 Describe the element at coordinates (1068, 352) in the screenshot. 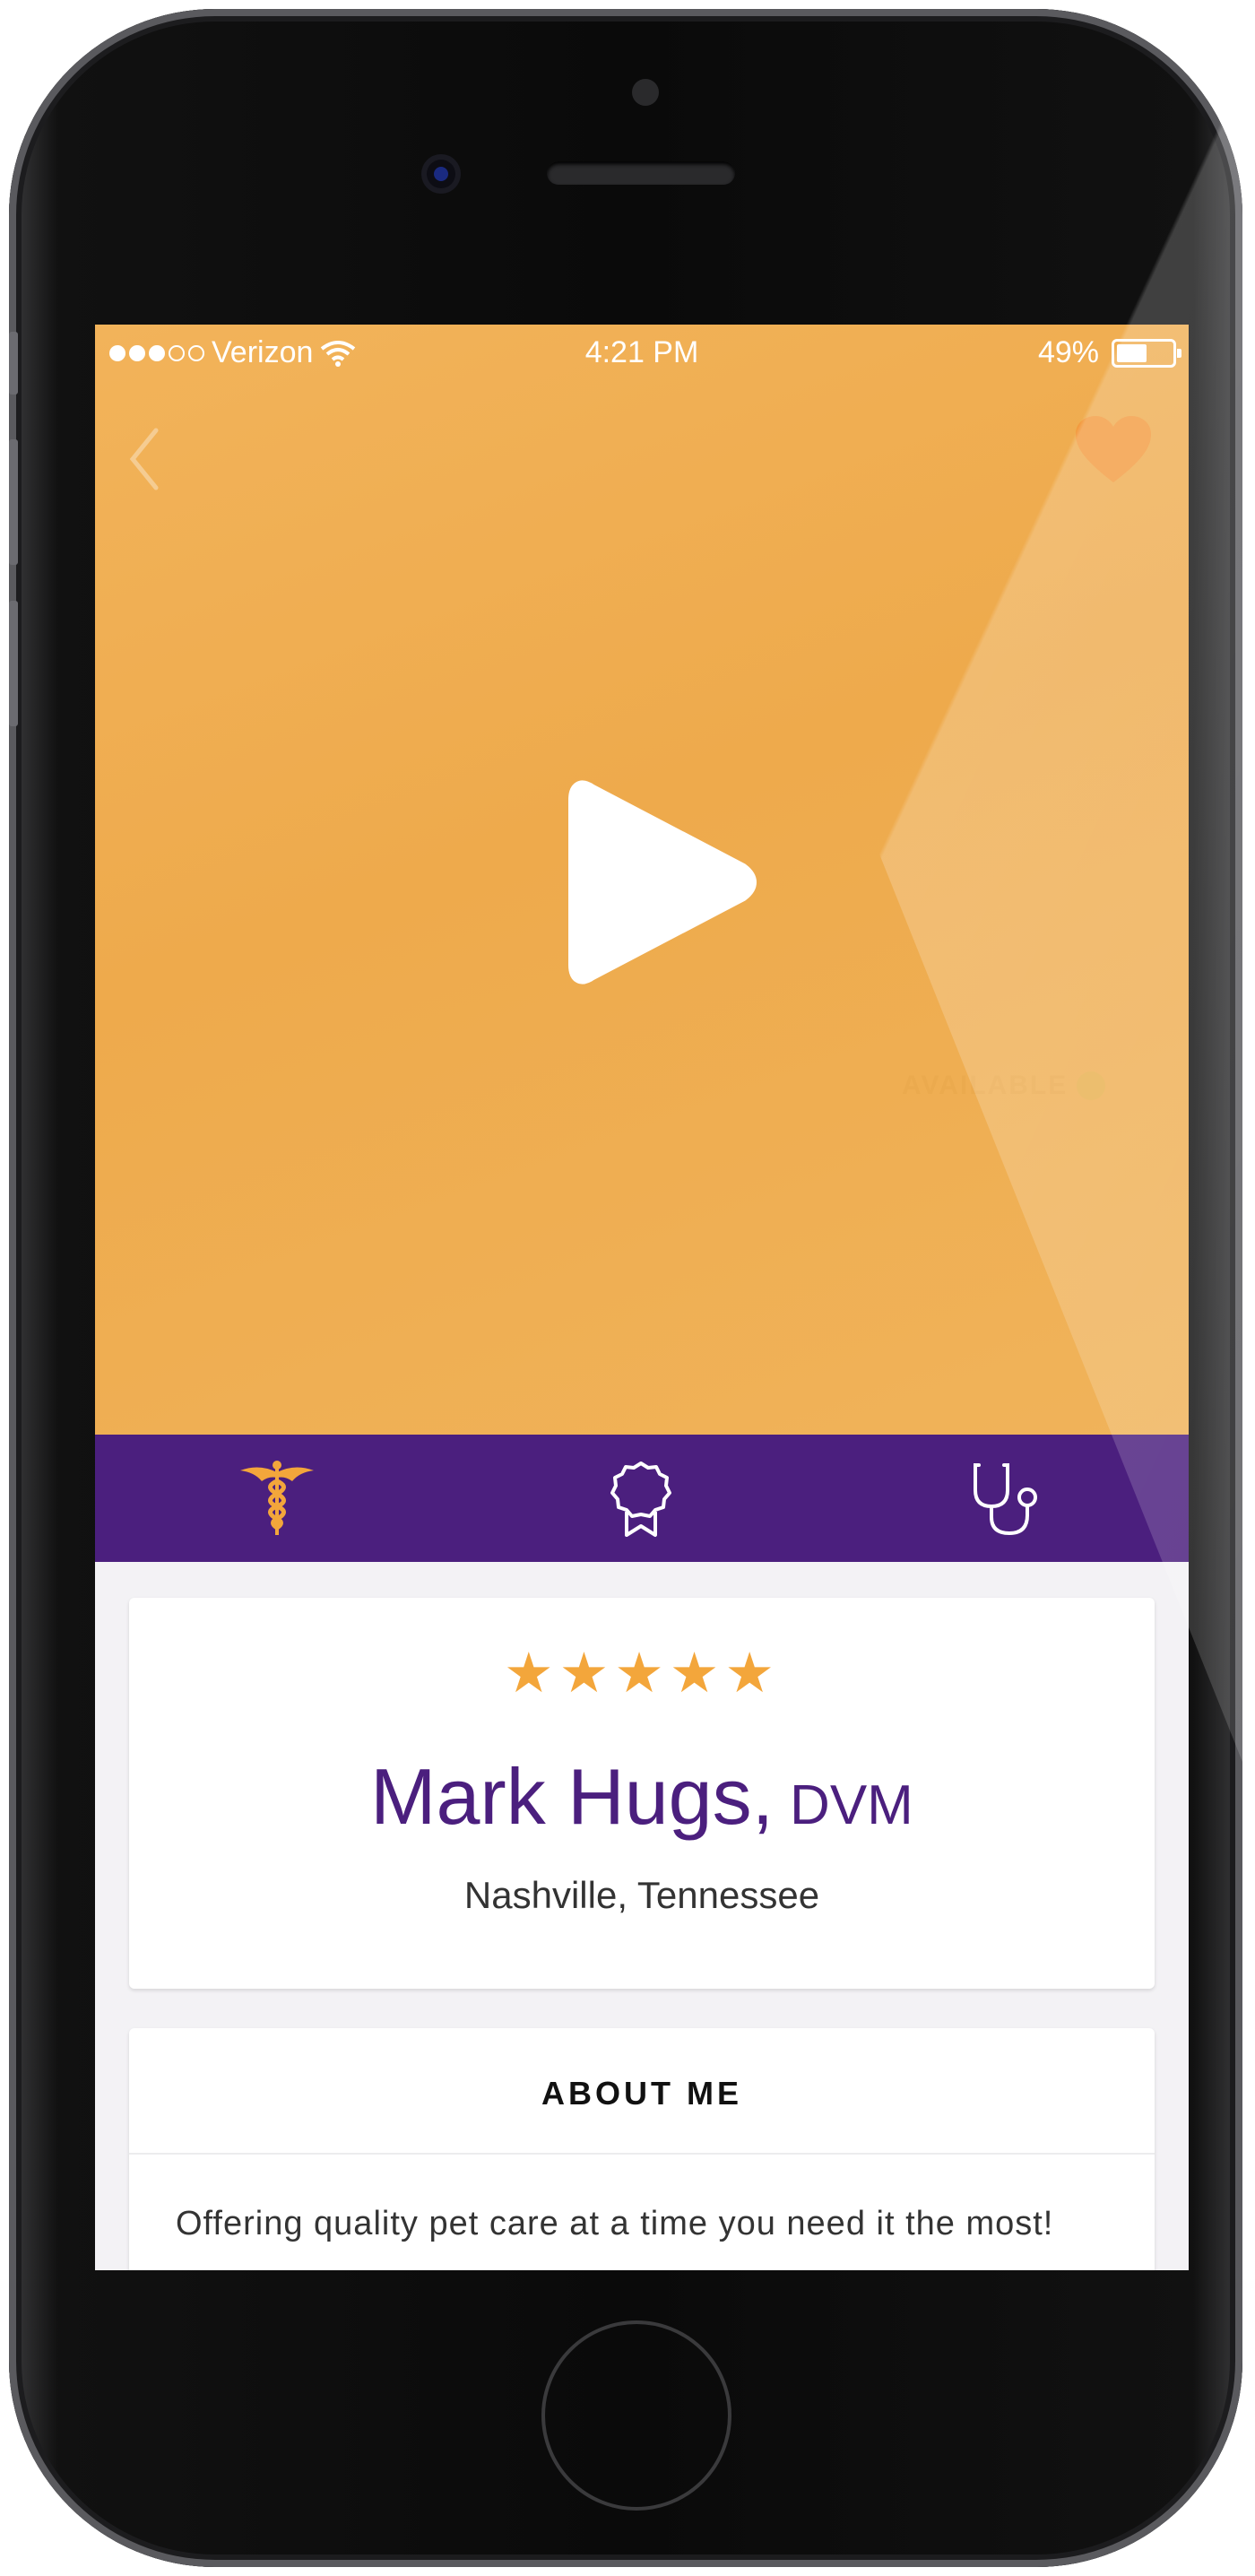

I see `battery-percent: 49%` at that location.